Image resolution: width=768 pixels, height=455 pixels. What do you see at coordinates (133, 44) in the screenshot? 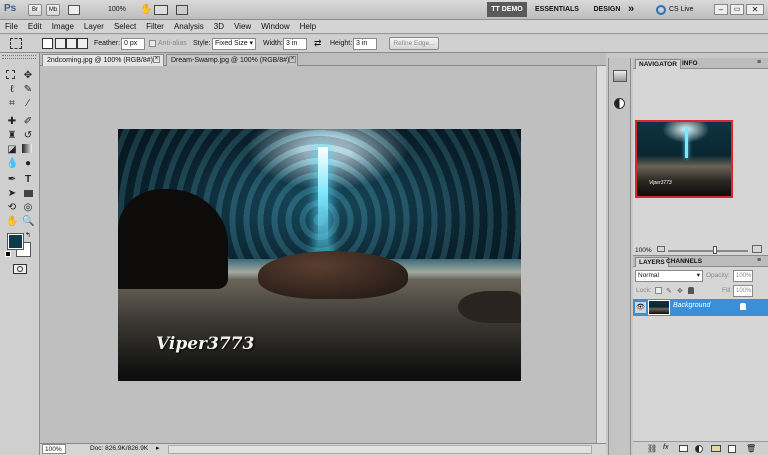
I see `feather-field: 0 px` at bounding box center [133, 44].